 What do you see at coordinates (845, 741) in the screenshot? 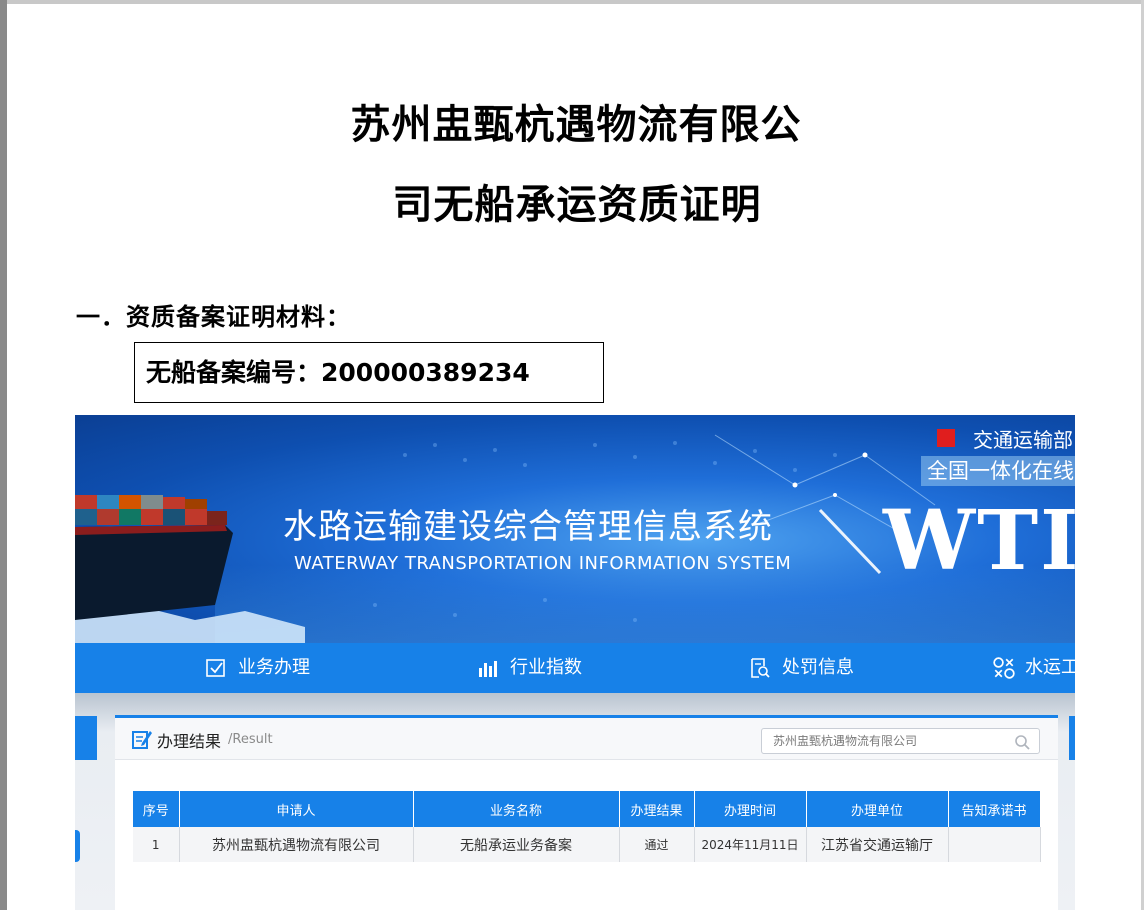
I see `search-value: 苏州盅甄杭遇物流有限公司` at bounding box center [845, 741].